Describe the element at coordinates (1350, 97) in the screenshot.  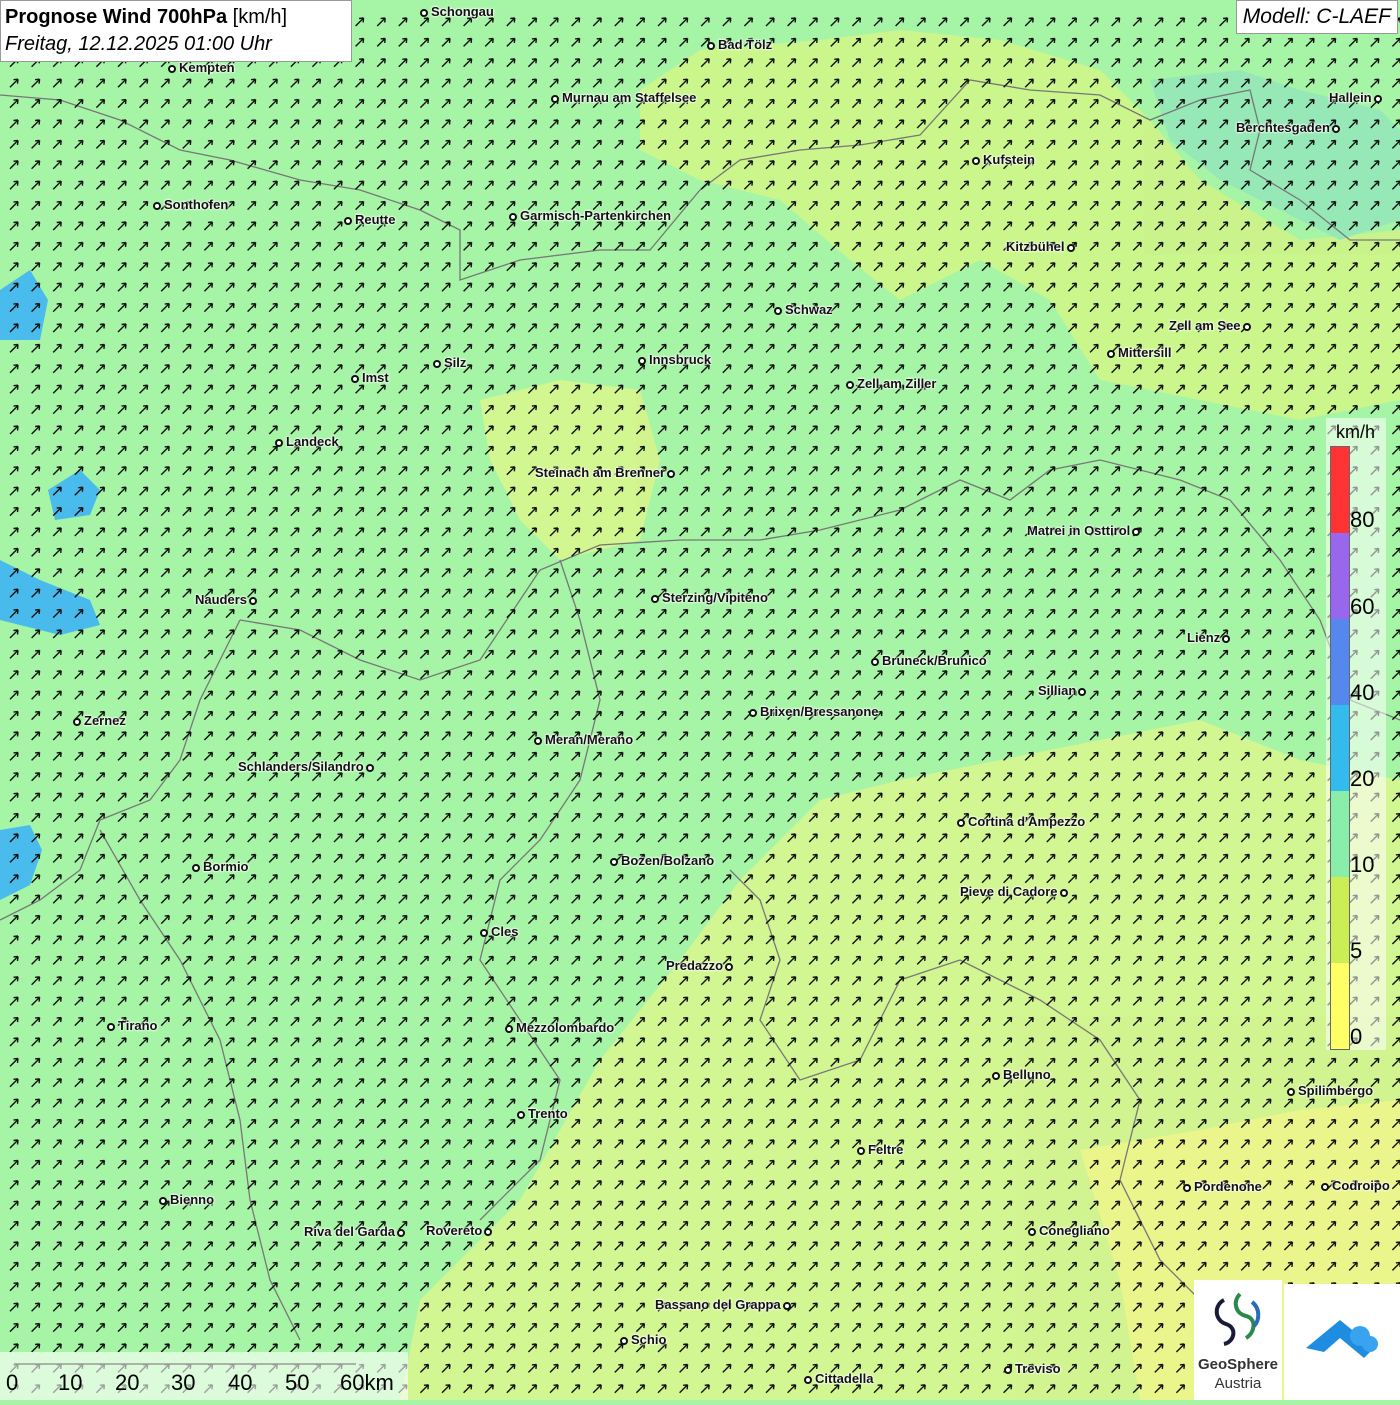
I see `city-label: Hallein` at that location.